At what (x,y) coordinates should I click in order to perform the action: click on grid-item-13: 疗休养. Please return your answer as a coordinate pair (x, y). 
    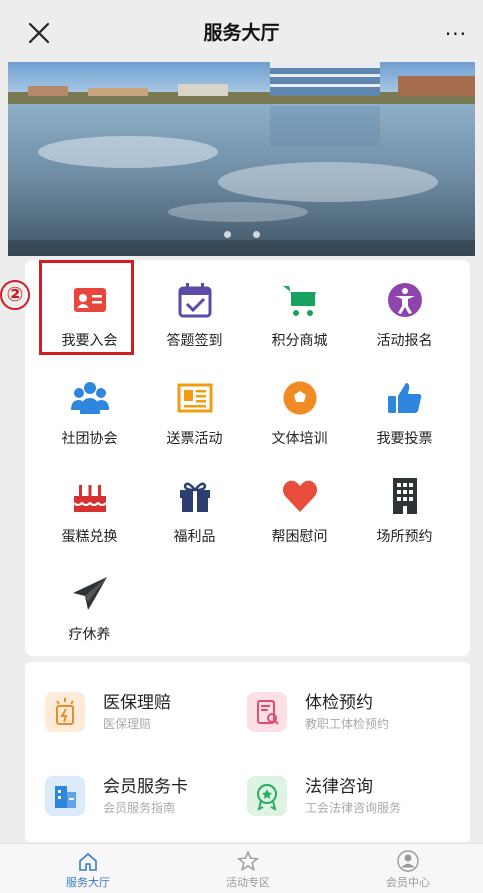
    Looking at the image, I should click on (89, 604).